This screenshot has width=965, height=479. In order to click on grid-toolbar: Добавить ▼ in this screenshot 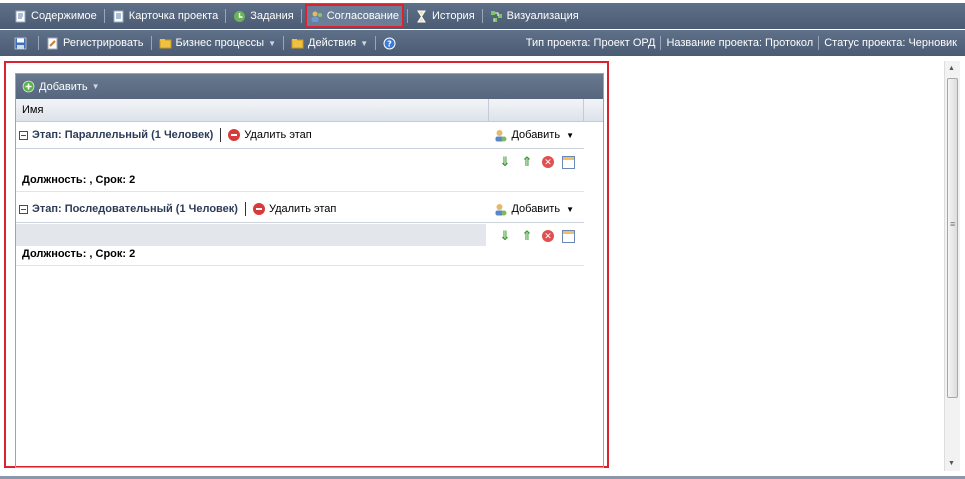, I will do `click(309, 86)`.